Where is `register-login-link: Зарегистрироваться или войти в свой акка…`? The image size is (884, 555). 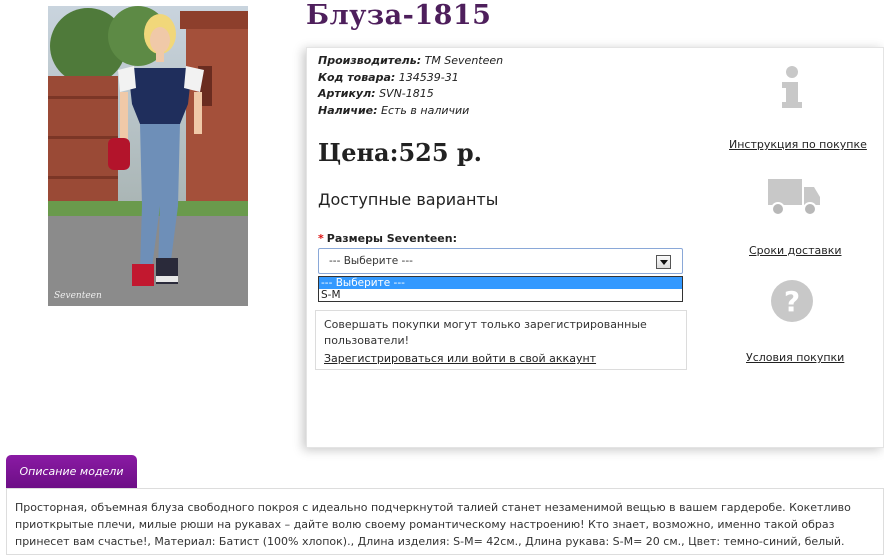 register-login-link: Зарегистрироваться или войти в свой акка… is located at coordinates (460, 359).